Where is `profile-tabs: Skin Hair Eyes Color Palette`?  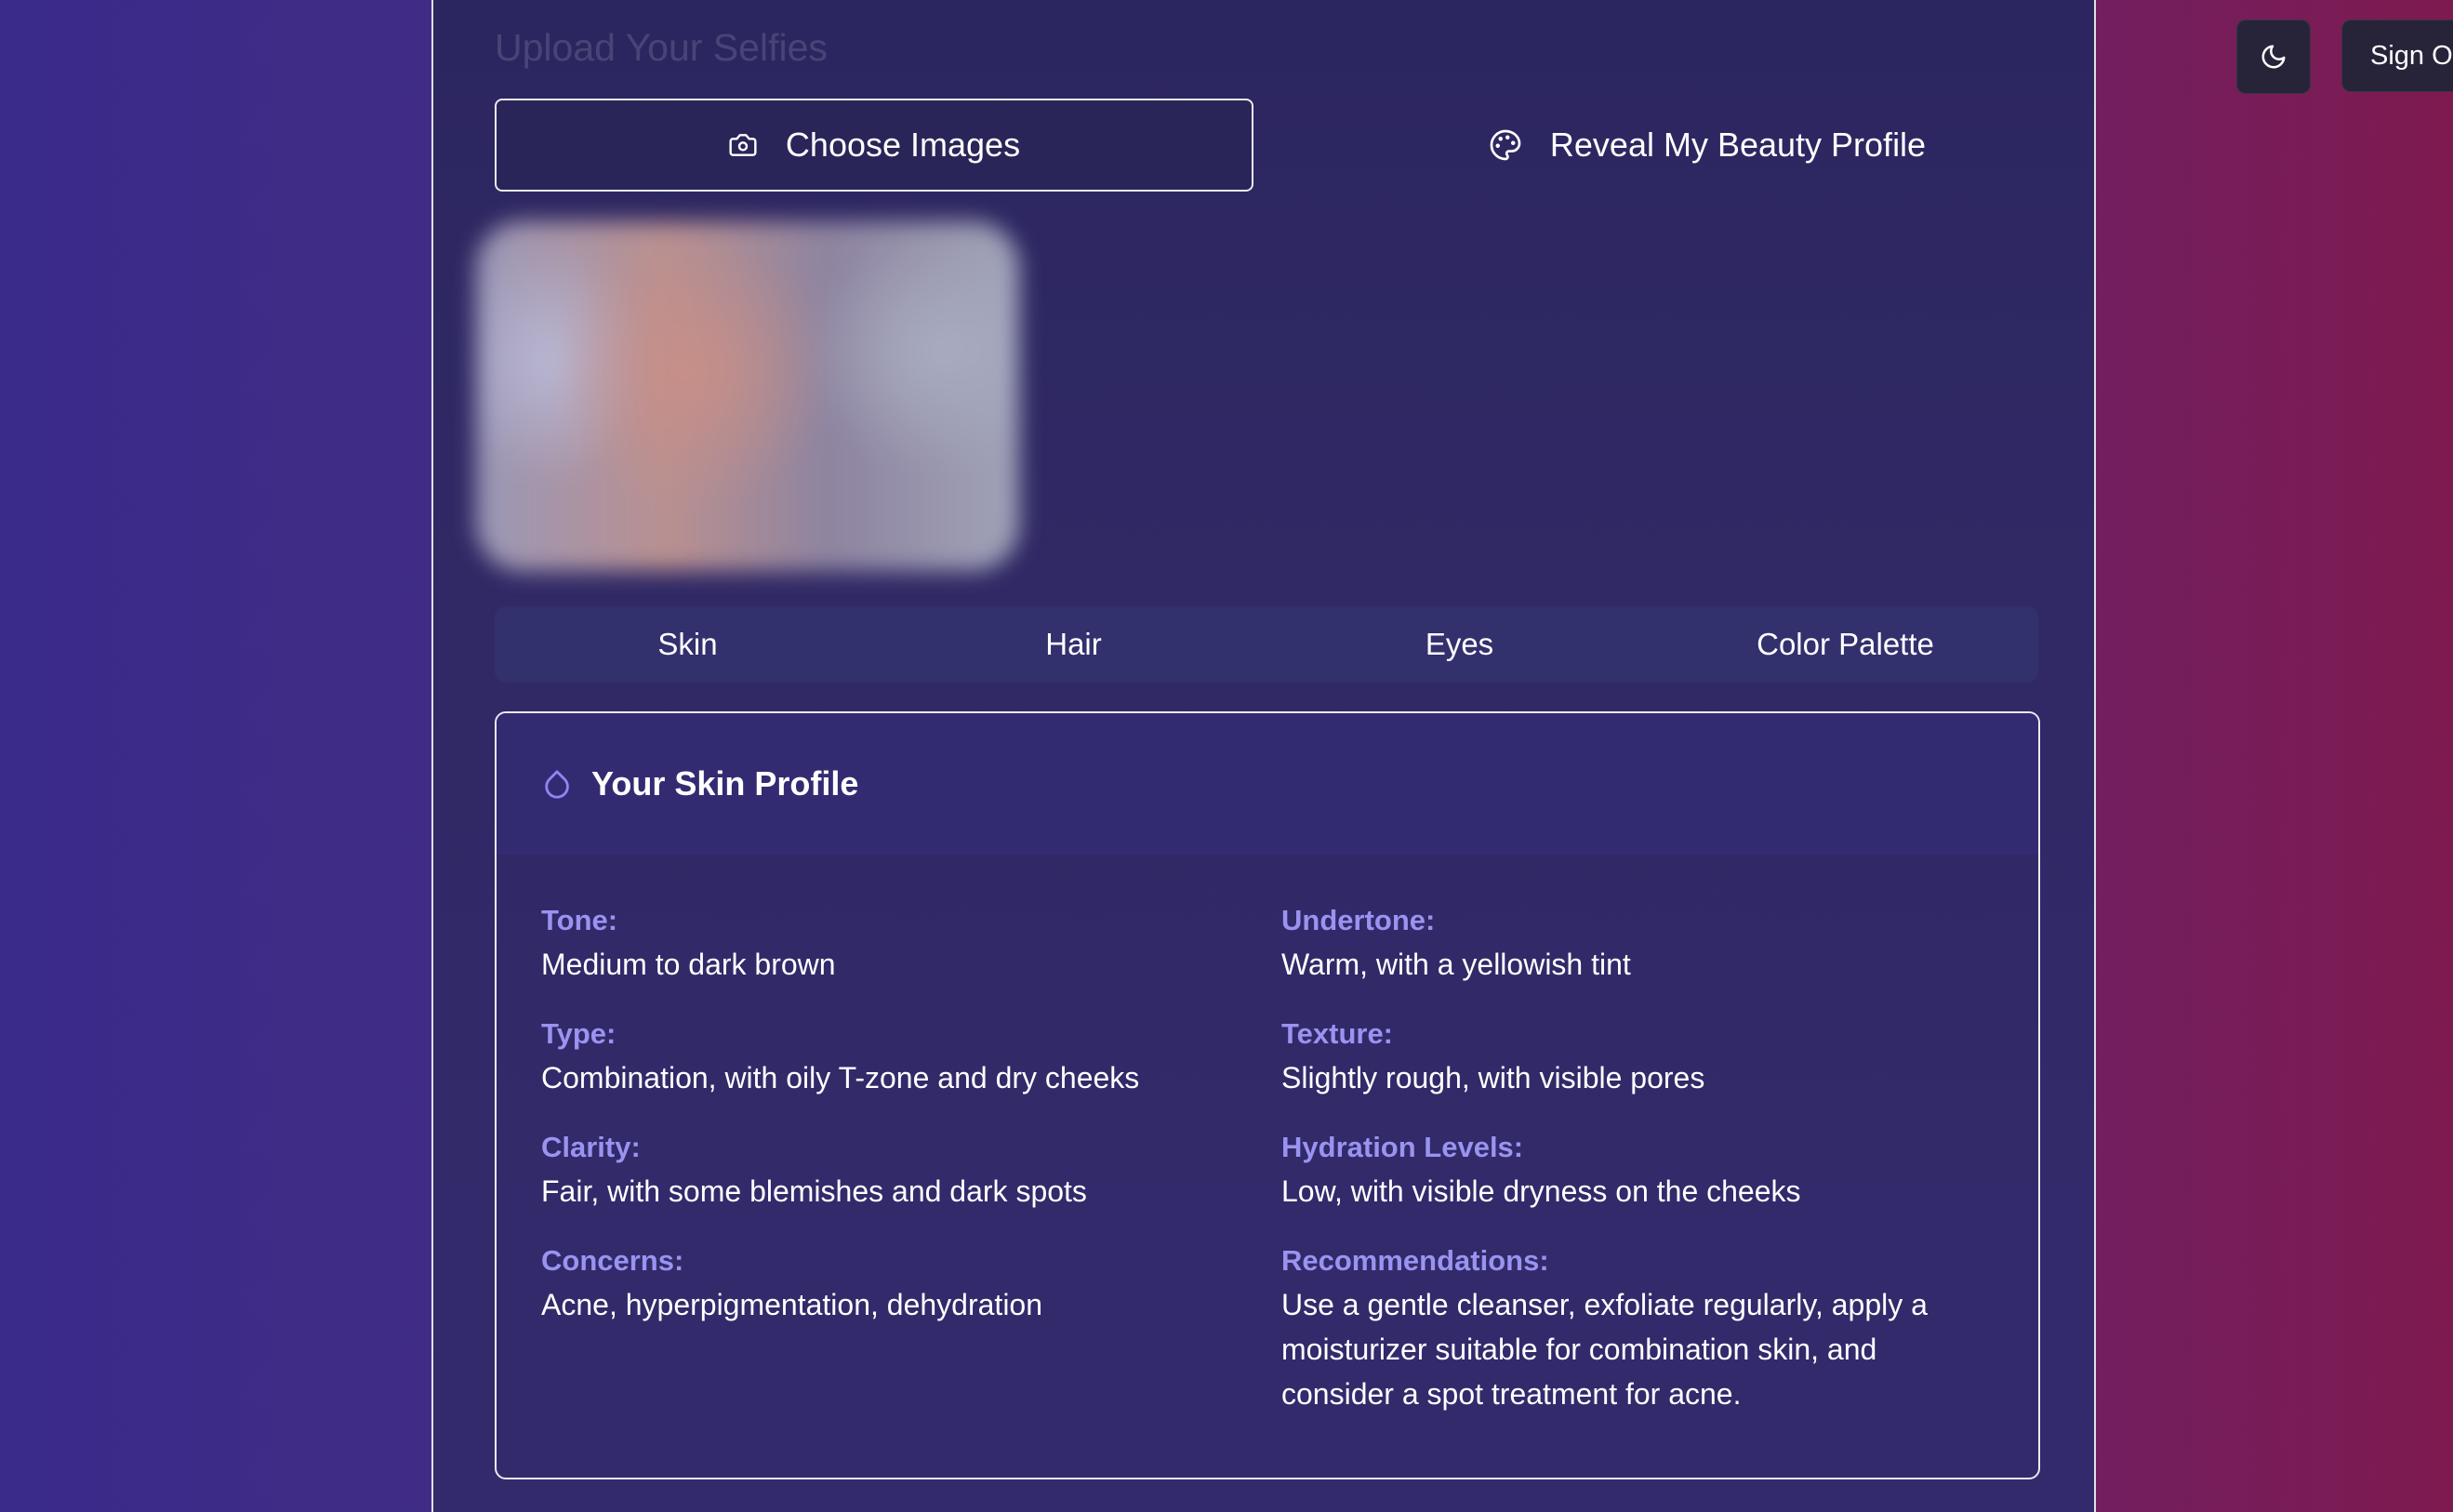 profile-tabs: Skin Hair Eyes Color Palette is located at coordinates (1267, 644).